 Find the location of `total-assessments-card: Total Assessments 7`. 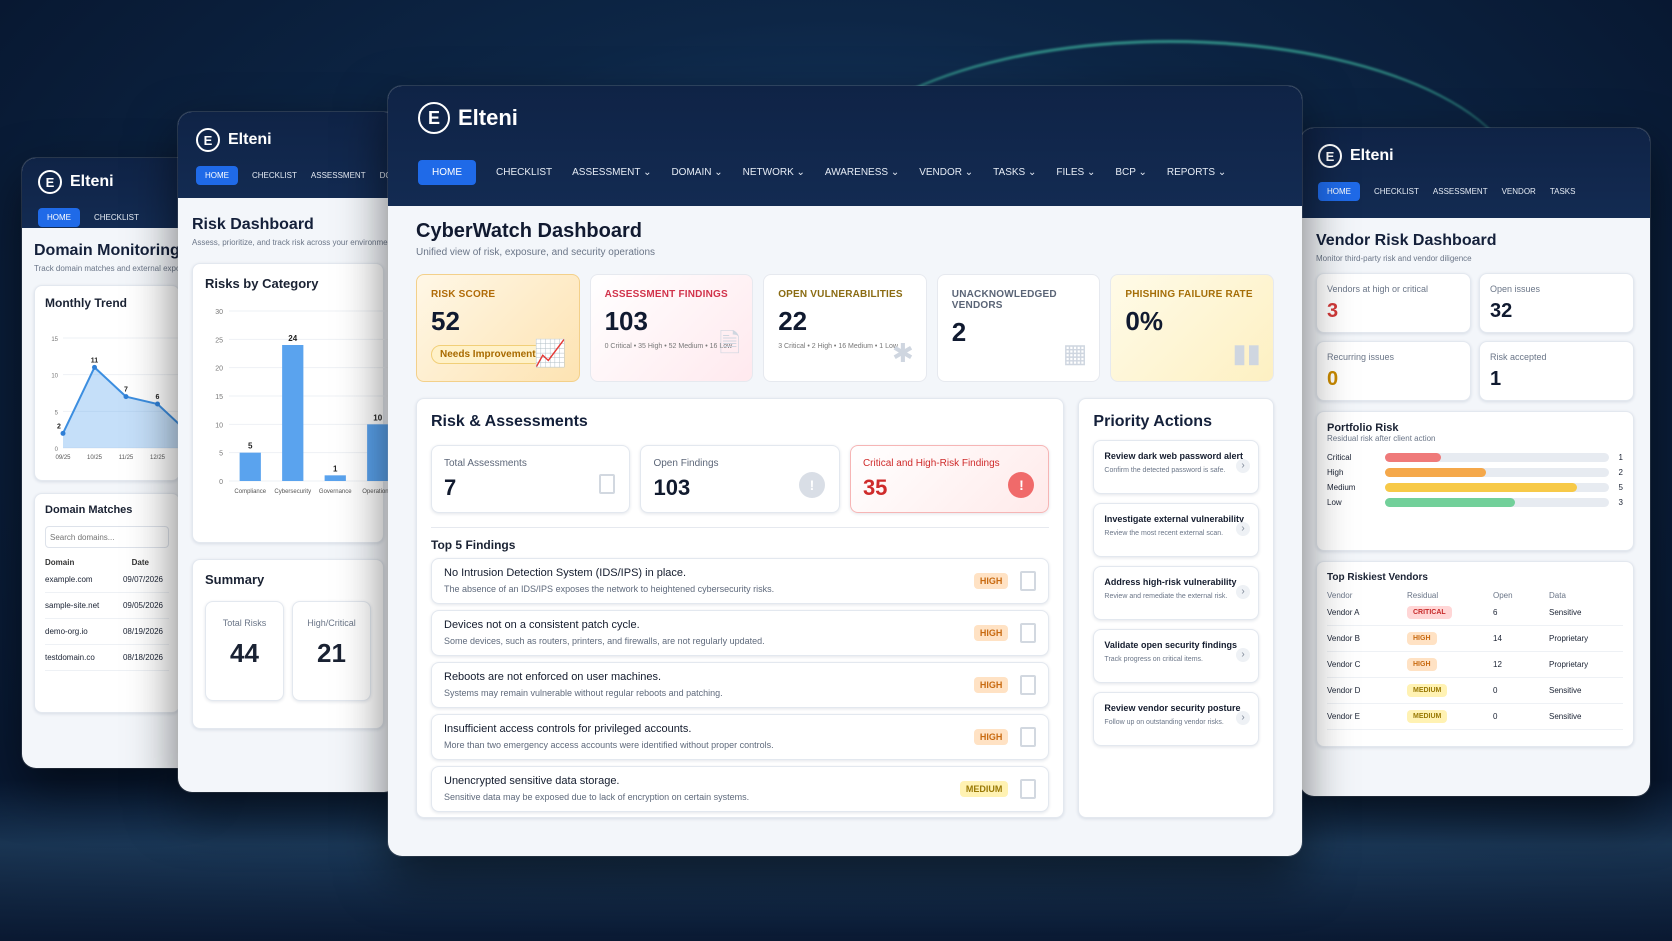

total-assessments-card: Total Assessments 7 is located at coordinates (531, 479).